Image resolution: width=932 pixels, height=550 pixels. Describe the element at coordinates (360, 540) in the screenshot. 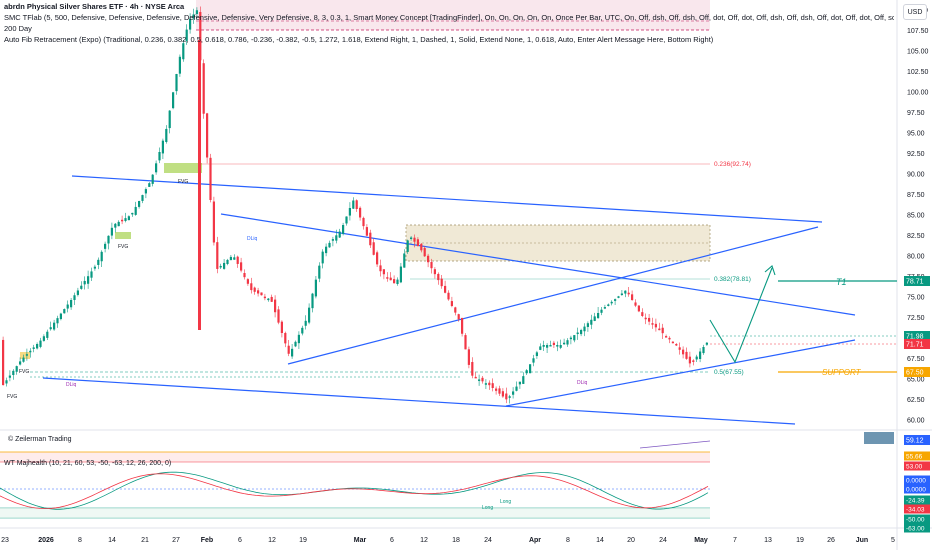

I see `time-tick: Mar` at that location.